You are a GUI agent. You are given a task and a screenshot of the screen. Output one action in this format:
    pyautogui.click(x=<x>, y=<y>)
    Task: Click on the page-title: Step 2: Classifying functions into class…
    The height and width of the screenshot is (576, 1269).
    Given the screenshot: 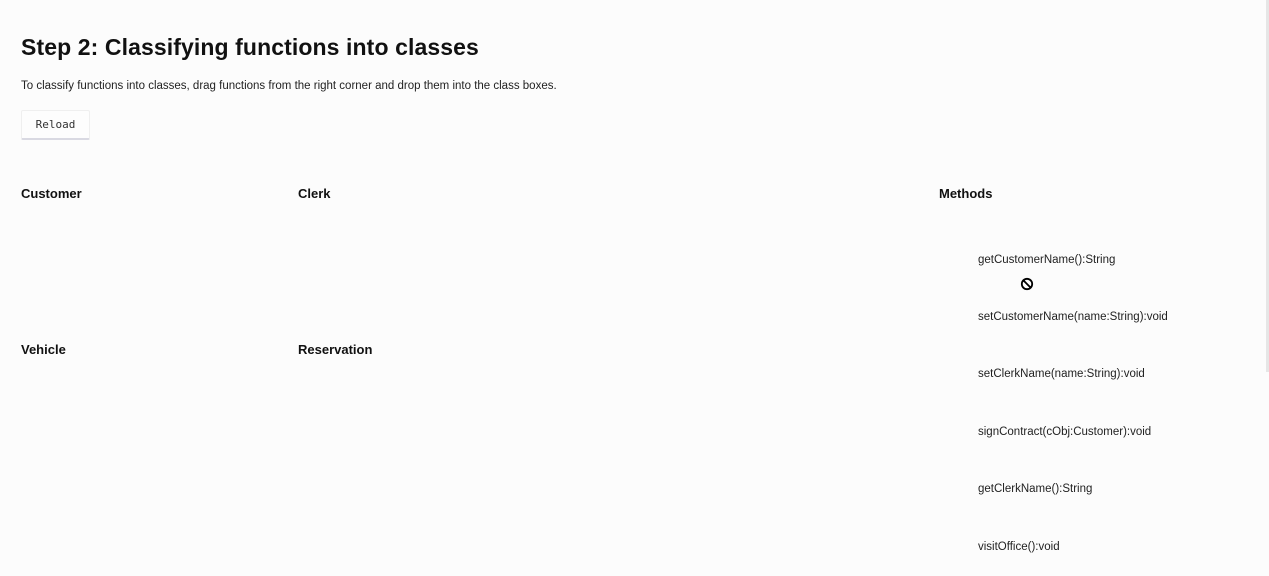 What is the action you would take?
    pyautogui.click(x=250, y=47)
    